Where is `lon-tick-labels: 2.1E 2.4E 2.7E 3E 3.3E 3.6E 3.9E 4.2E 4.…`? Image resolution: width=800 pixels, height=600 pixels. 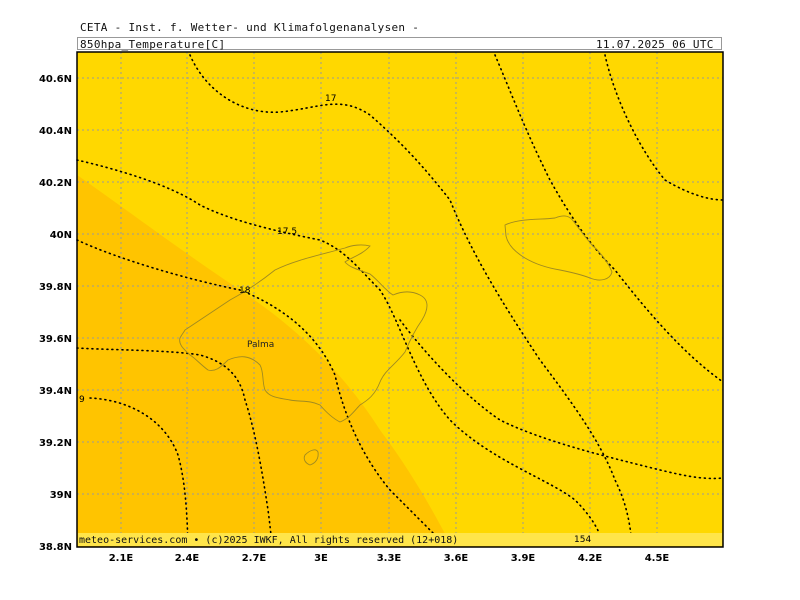
lon-tick-labels: 2.1E 2.4E 2.7E 3E 3.3E 3.6E 3.9E 4.2E 4.… is located at coordinates (389, 558).